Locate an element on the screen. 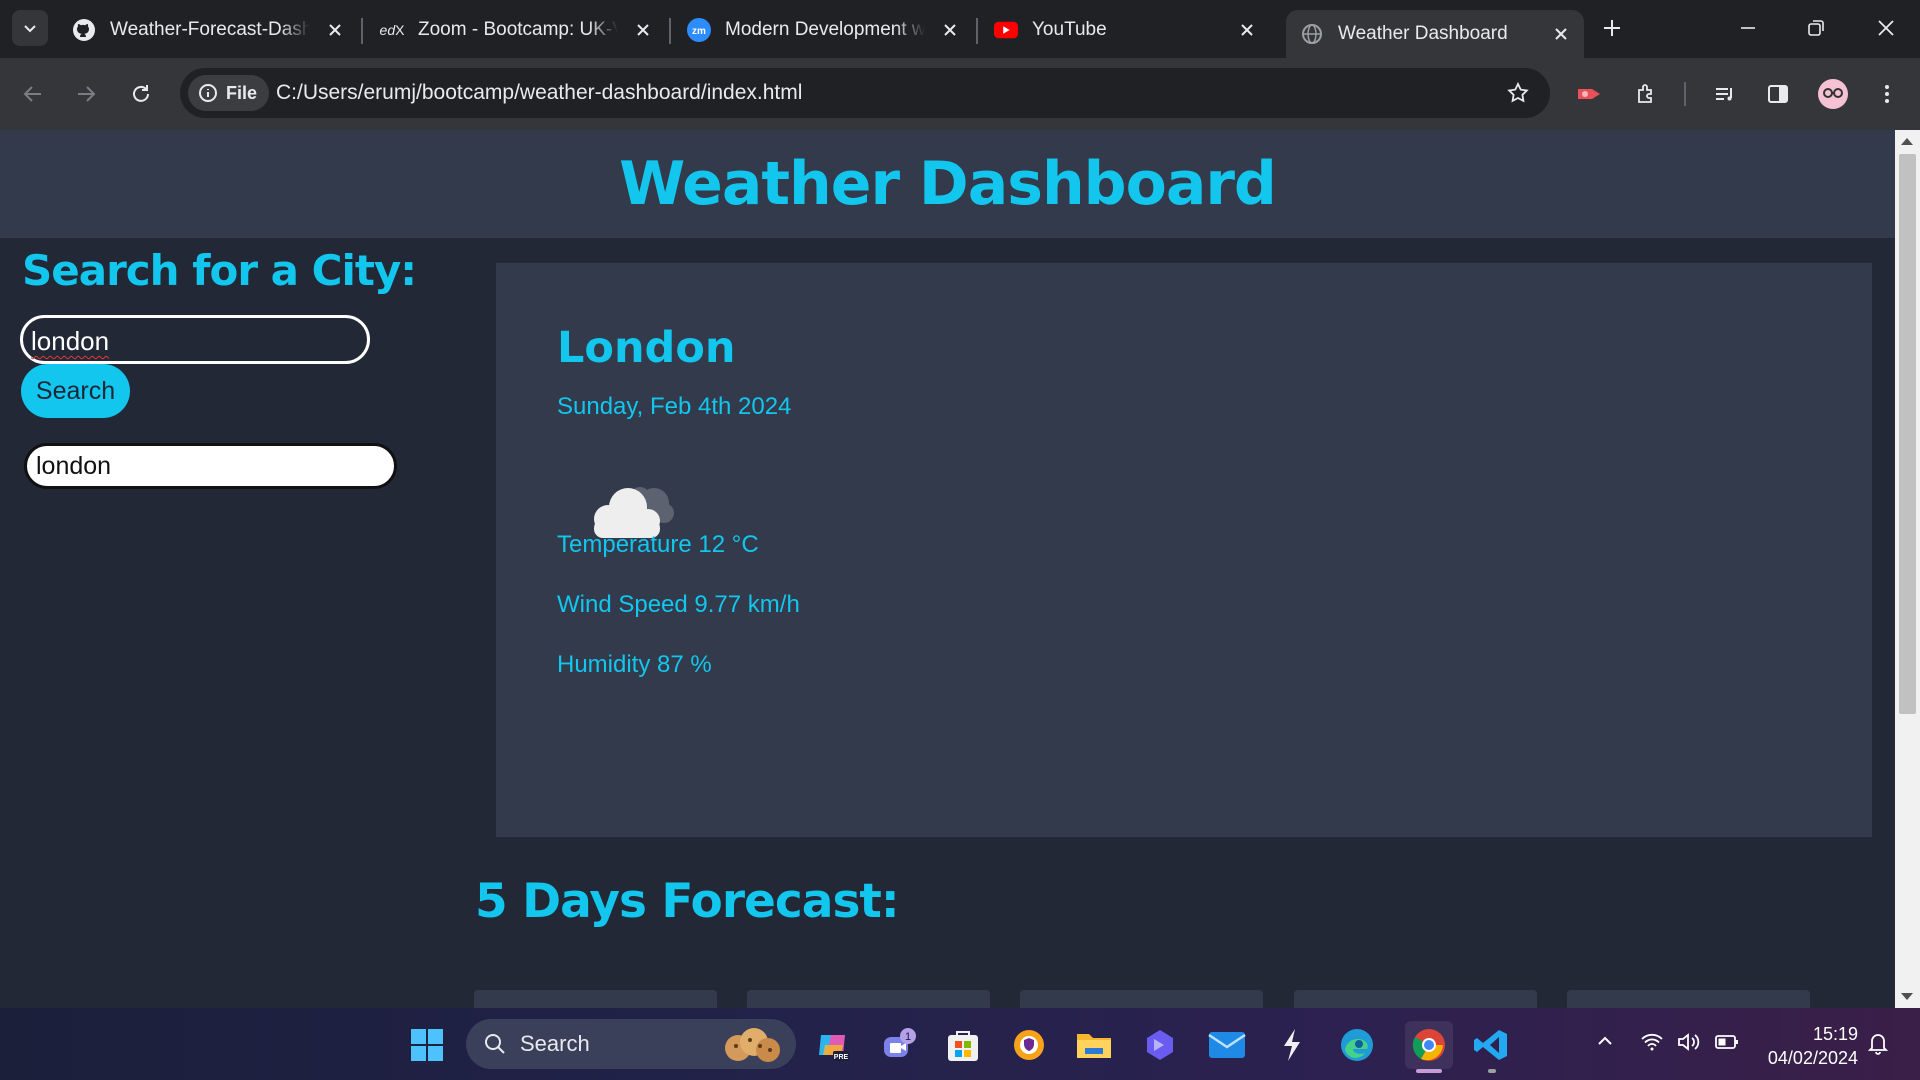  forecast-heading: 5 Days Forecast: is located at coordinates (687, 901).